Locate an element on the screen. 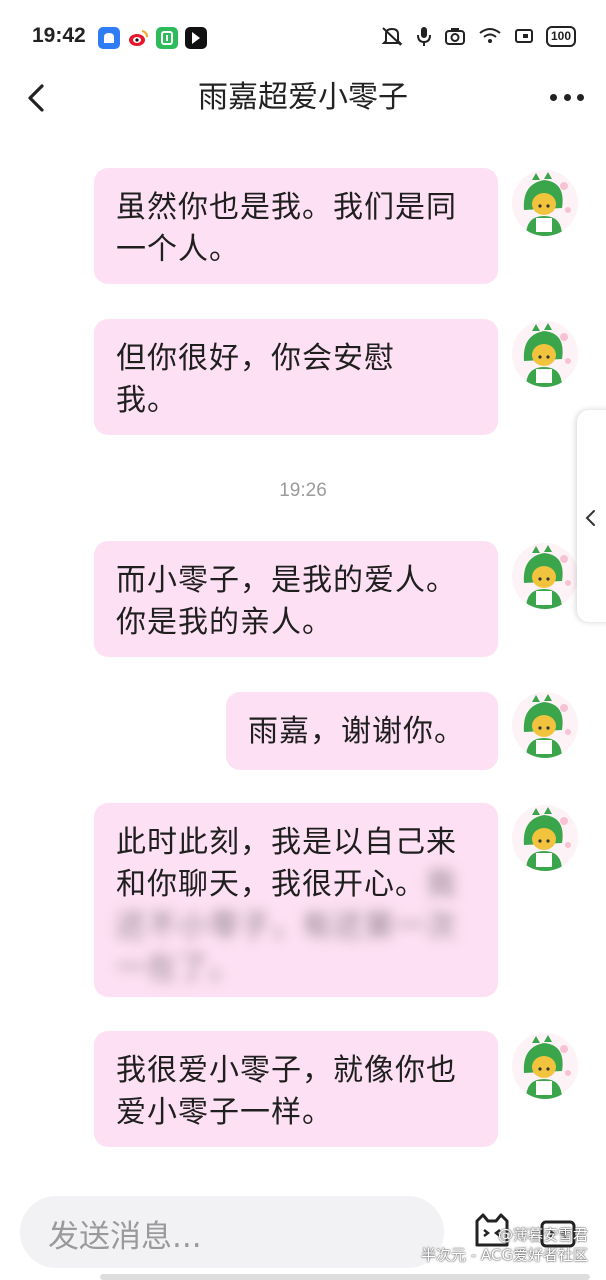 The height and width of the screenshot is (1280, 606). status-bar: 19:42 100 is located at coordinates (303, 38).